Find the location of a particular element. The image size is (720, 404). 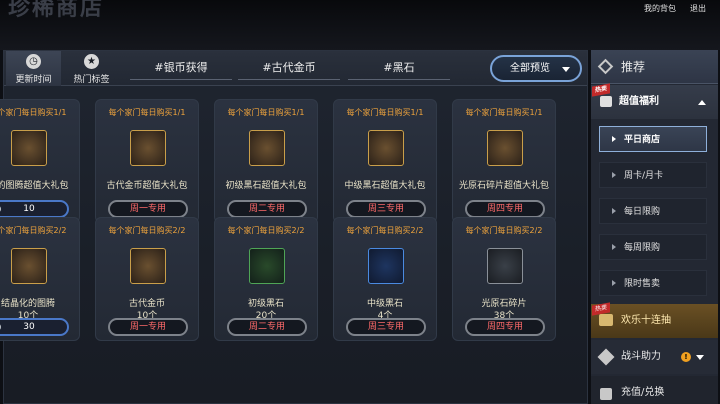

sidebar-subitem: 限时售卖 is located at coordinates (653, 283).